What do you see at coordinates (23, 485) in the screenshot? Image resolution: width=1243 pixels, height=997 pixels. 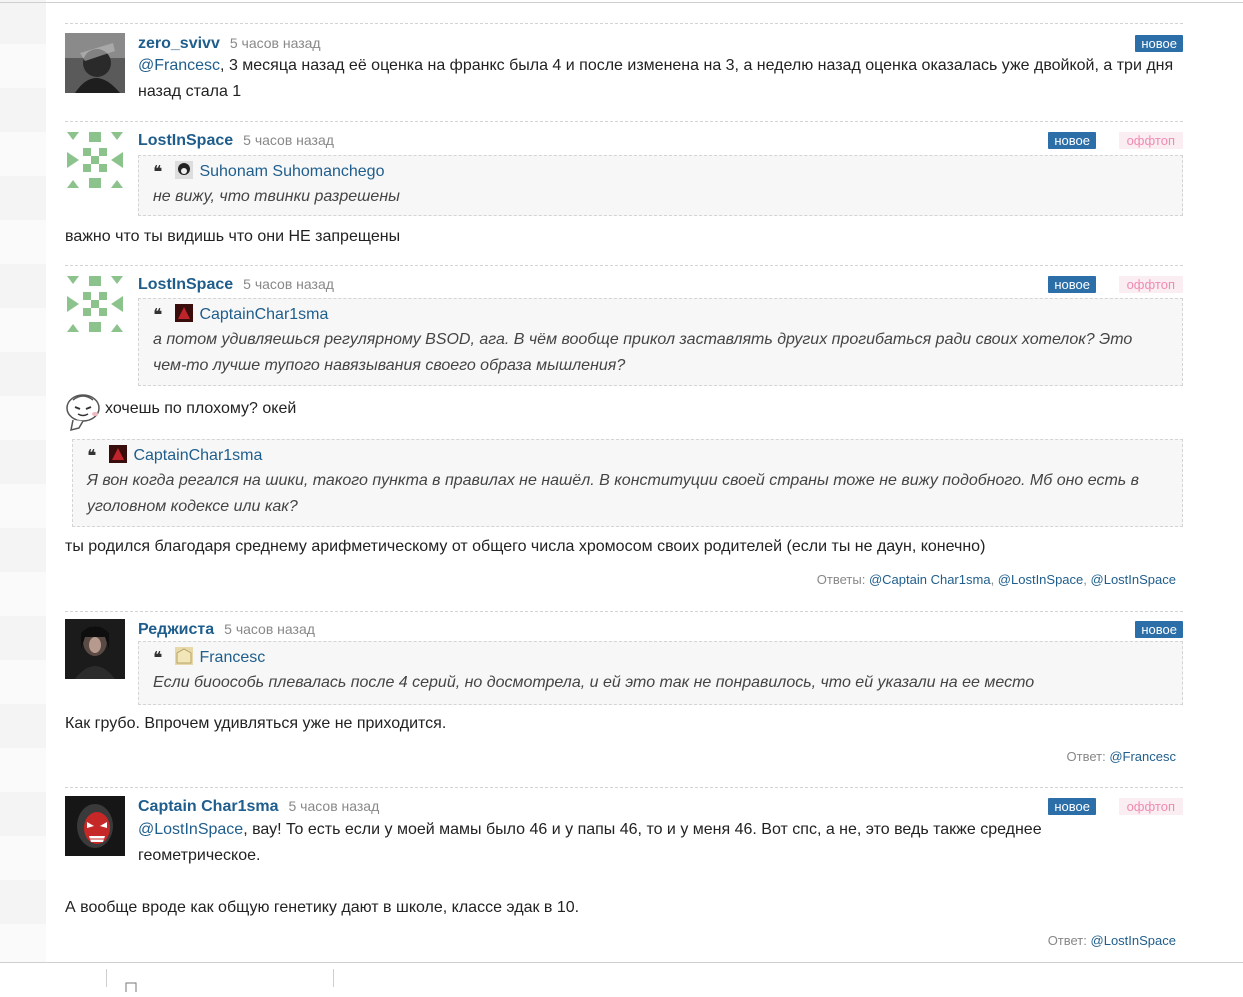 I see `left-margin-decoration` at bounding box center [23, 485].